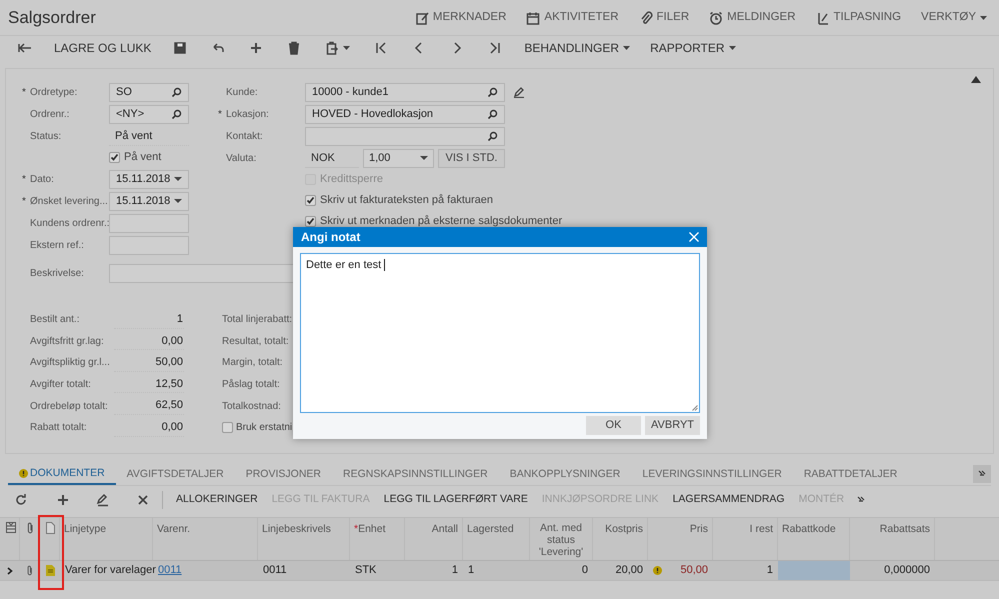 This screenshot has width=999, height=599. Describe the element at coordinates (242, 93) in the screenshot. I see `field-label: Kunde:` at that location.